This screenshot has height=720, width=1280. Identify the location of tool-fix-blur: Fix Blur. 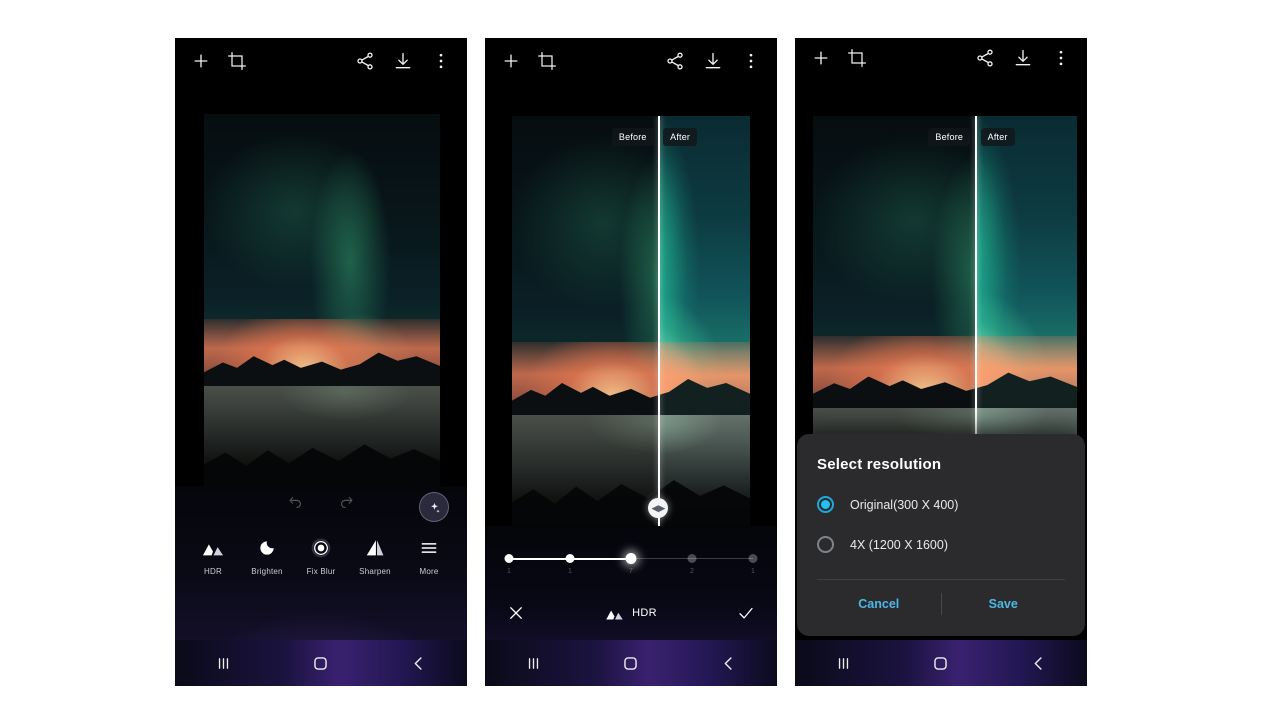
(321, 557).